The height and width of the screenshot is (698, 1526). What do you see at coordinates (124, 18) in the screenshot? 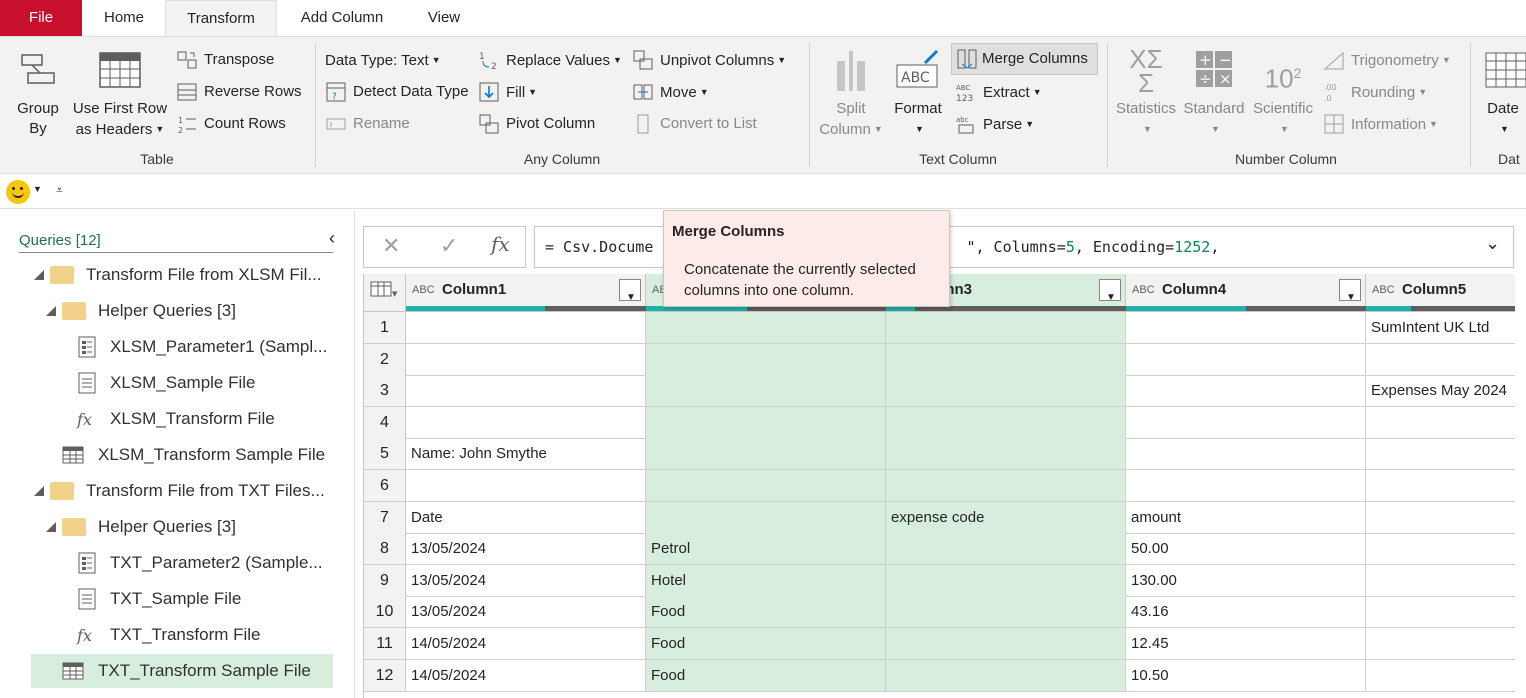
I see `tab-home: Home` at bounding box center [124, 18].